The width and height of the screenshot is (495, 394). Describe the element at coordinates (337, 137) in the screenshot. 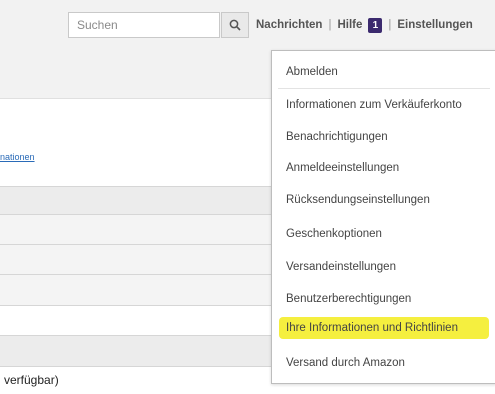

I see `menu-item-notifications: Benachrichtigungen` at that location.